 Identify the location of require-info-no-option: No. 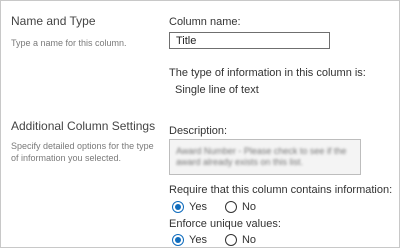
(240, 207).